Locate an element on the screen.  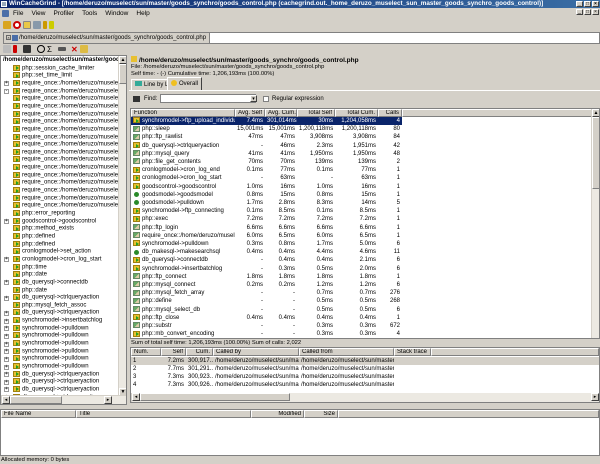
folder-icon is located at coordinates (27, 24).